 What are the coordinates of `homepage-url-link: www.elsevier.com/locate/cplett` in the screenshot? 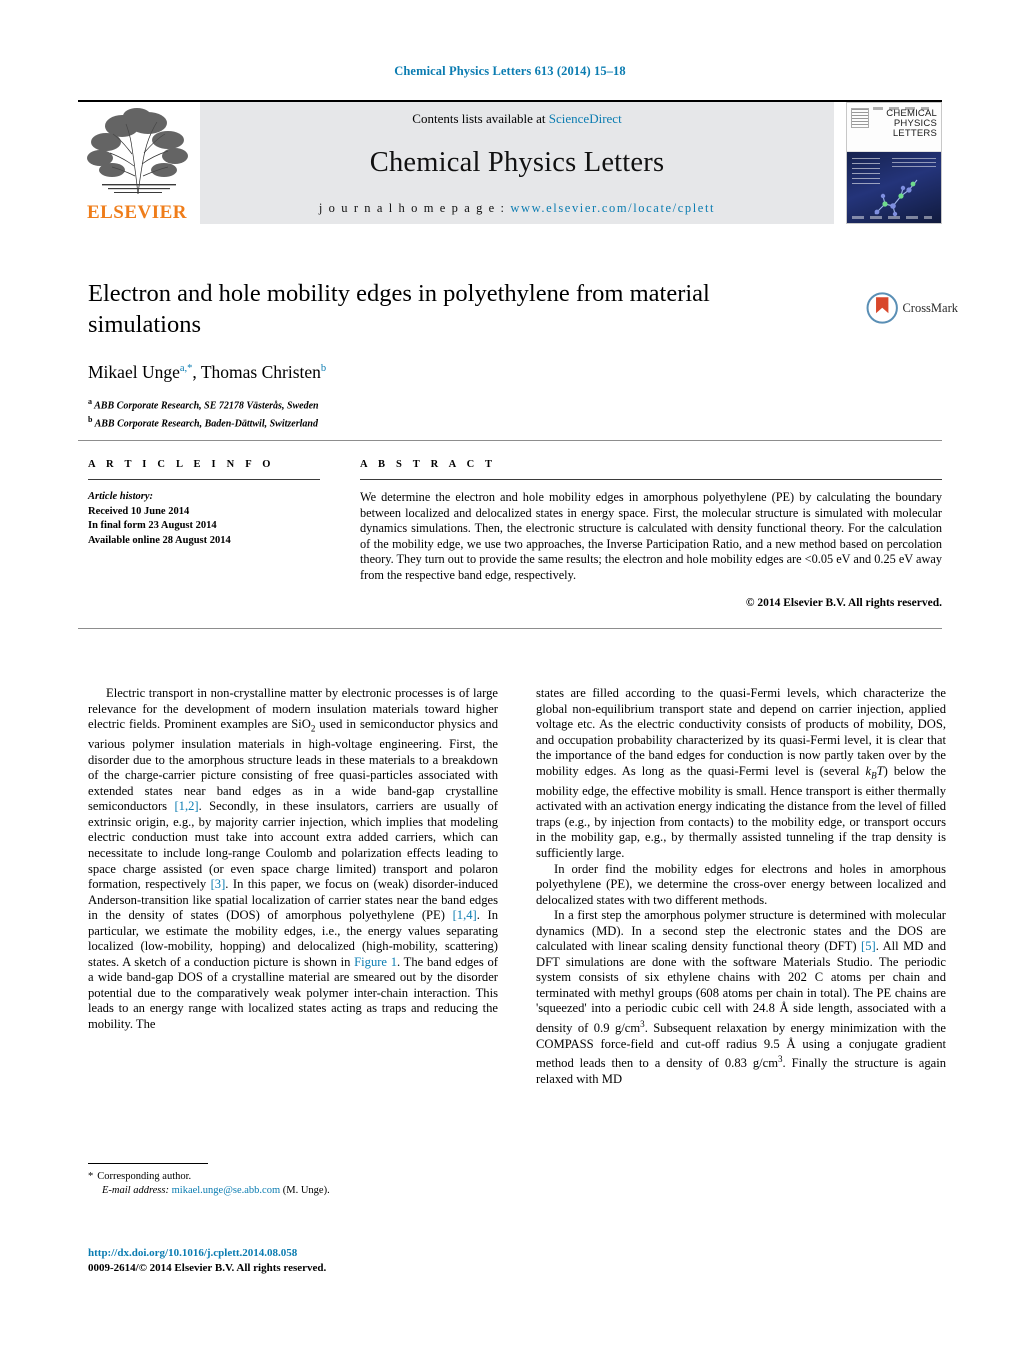 It's located at (612, 208).